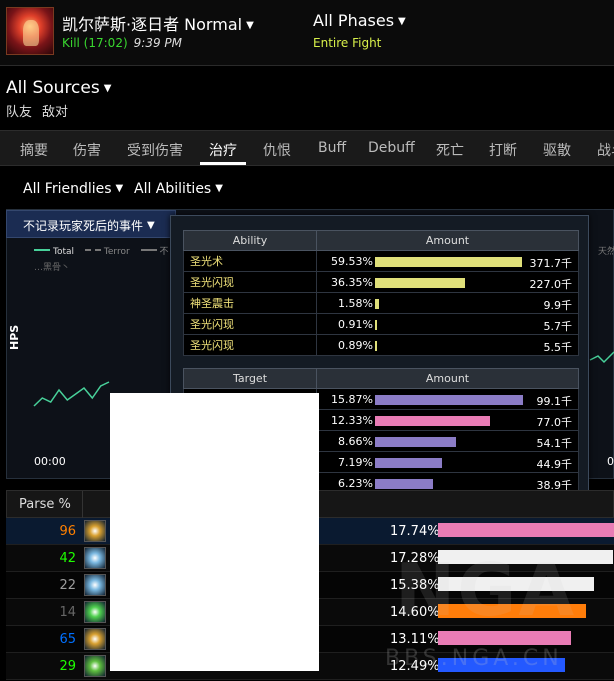  I want to click on encounter-title: 凯尔萨斯·逐日者 Normal, so click(152, 24).